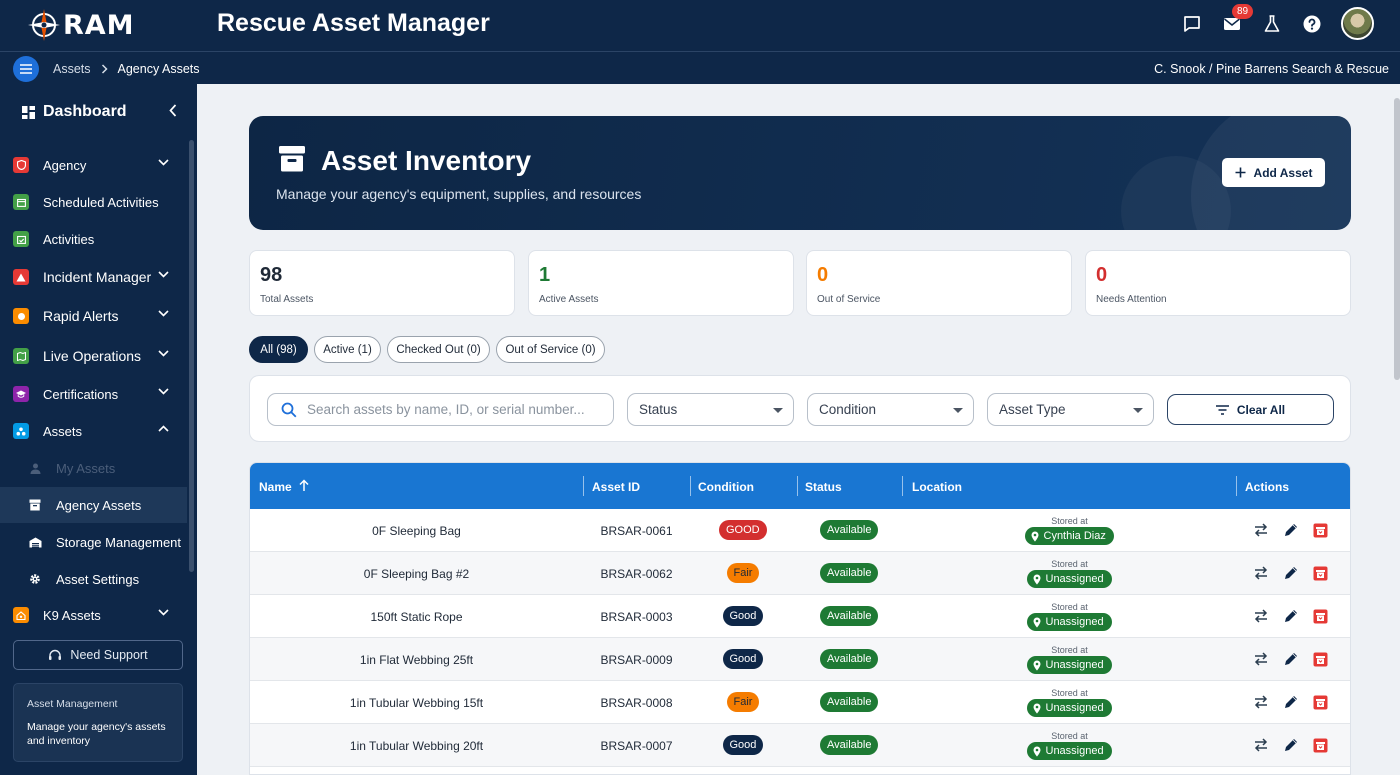  I want to click on sidebar-item-label: Live Operations, so click(92, 356).